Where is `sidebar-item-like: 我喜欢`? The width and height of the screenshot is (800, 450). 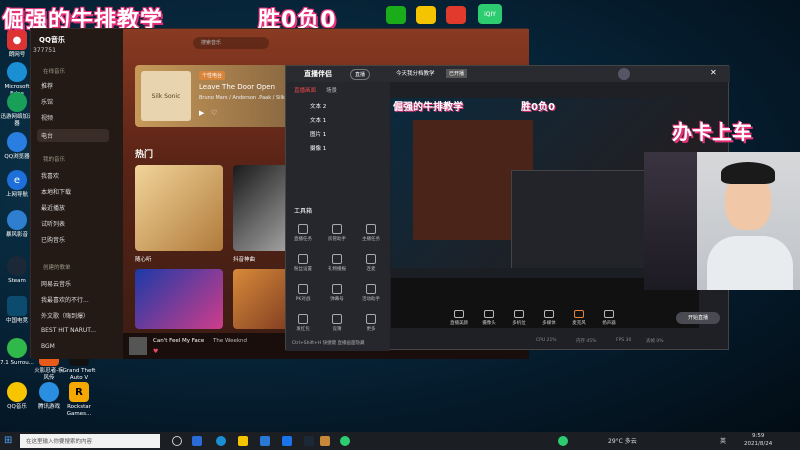 sidebar-item-like: 我喜欢 is located at coordinates (50, 175).